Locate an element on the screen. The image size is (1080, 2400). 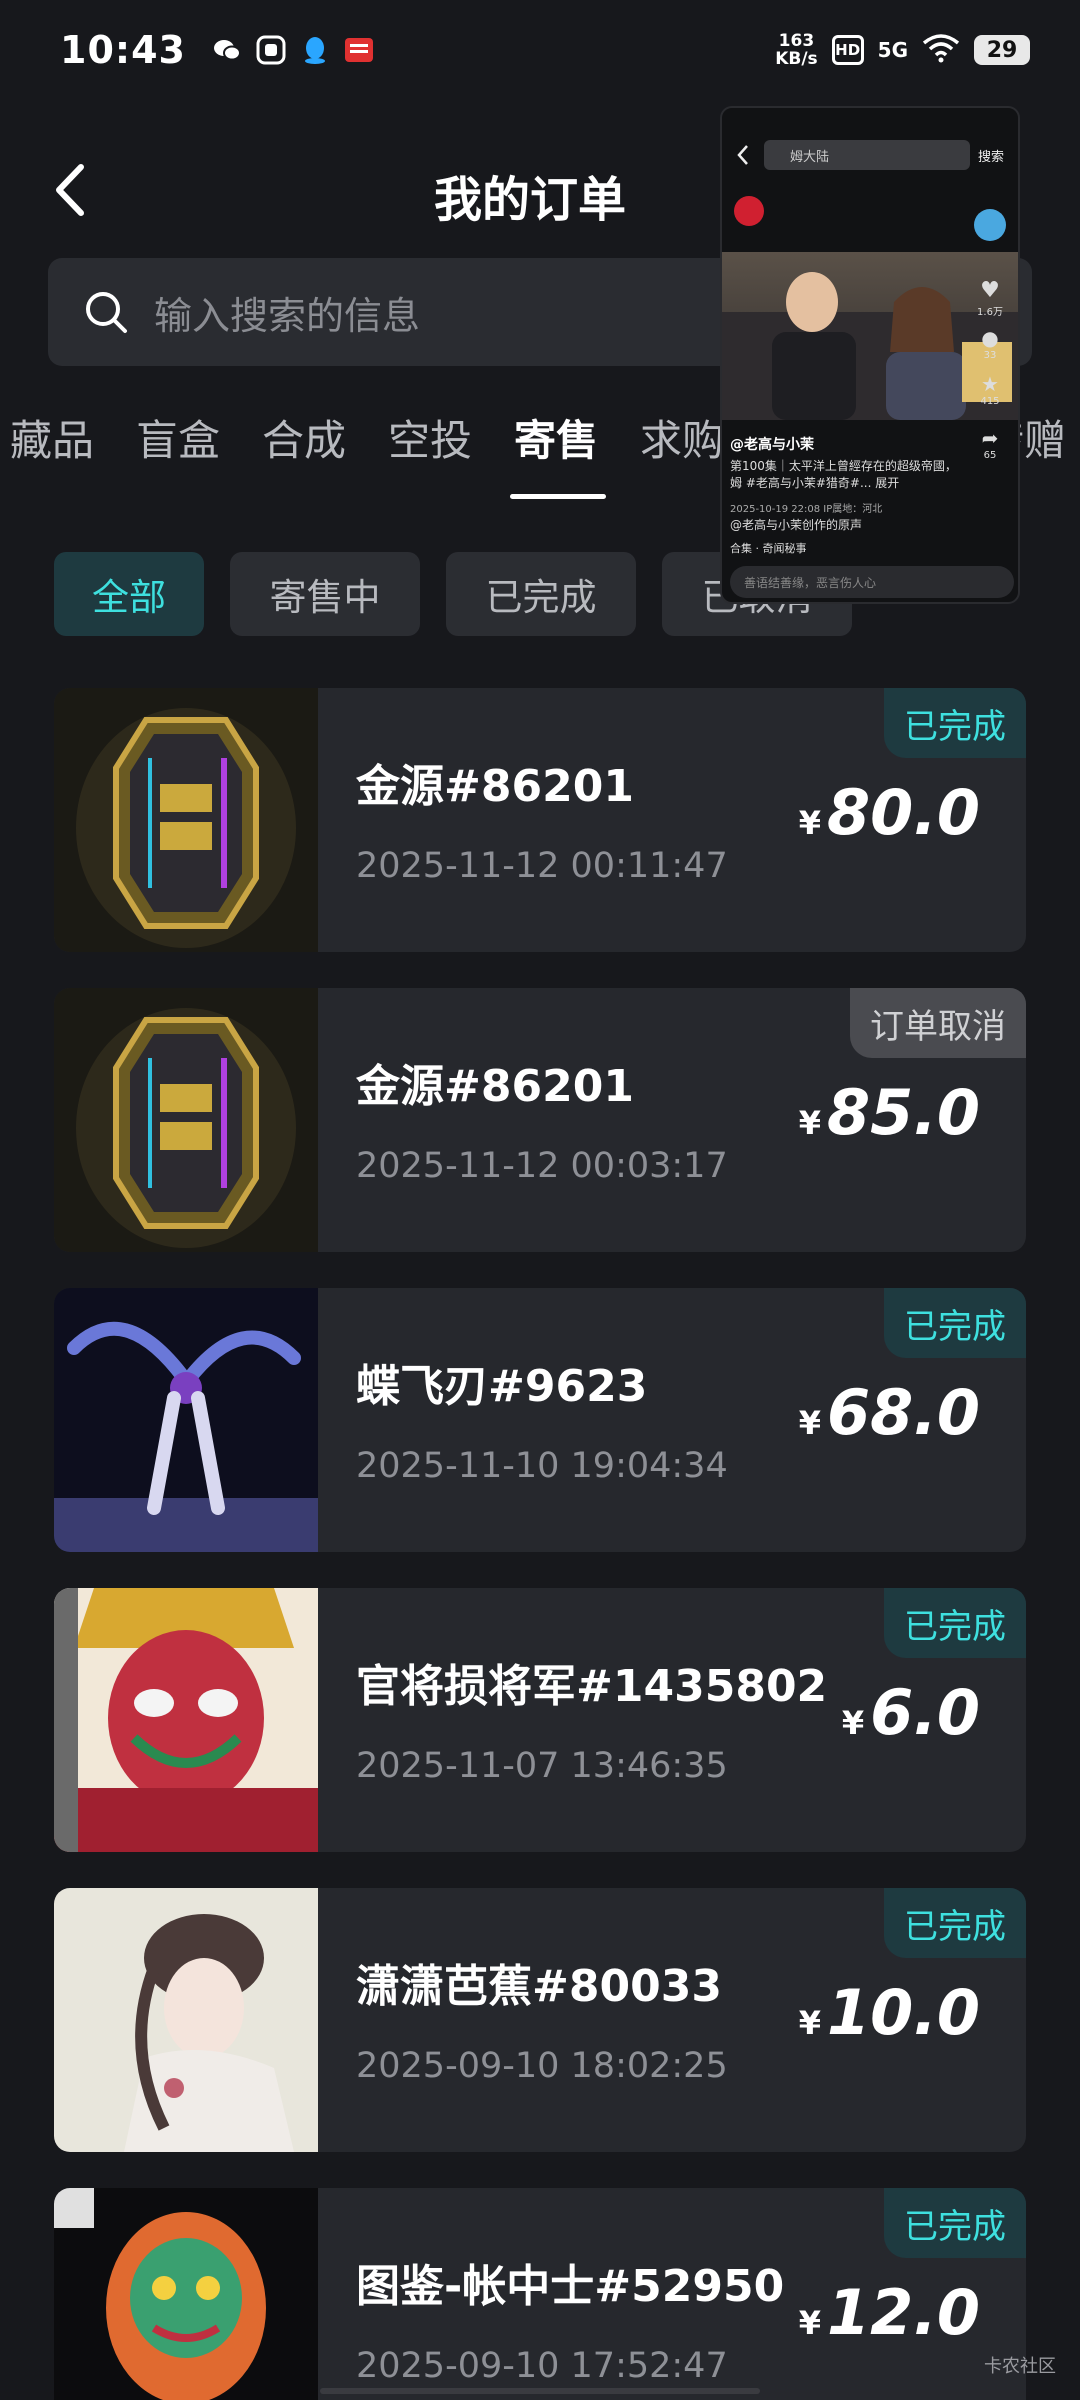
tab-blind-box: 盲盒 is located at coordinates (178, 437).